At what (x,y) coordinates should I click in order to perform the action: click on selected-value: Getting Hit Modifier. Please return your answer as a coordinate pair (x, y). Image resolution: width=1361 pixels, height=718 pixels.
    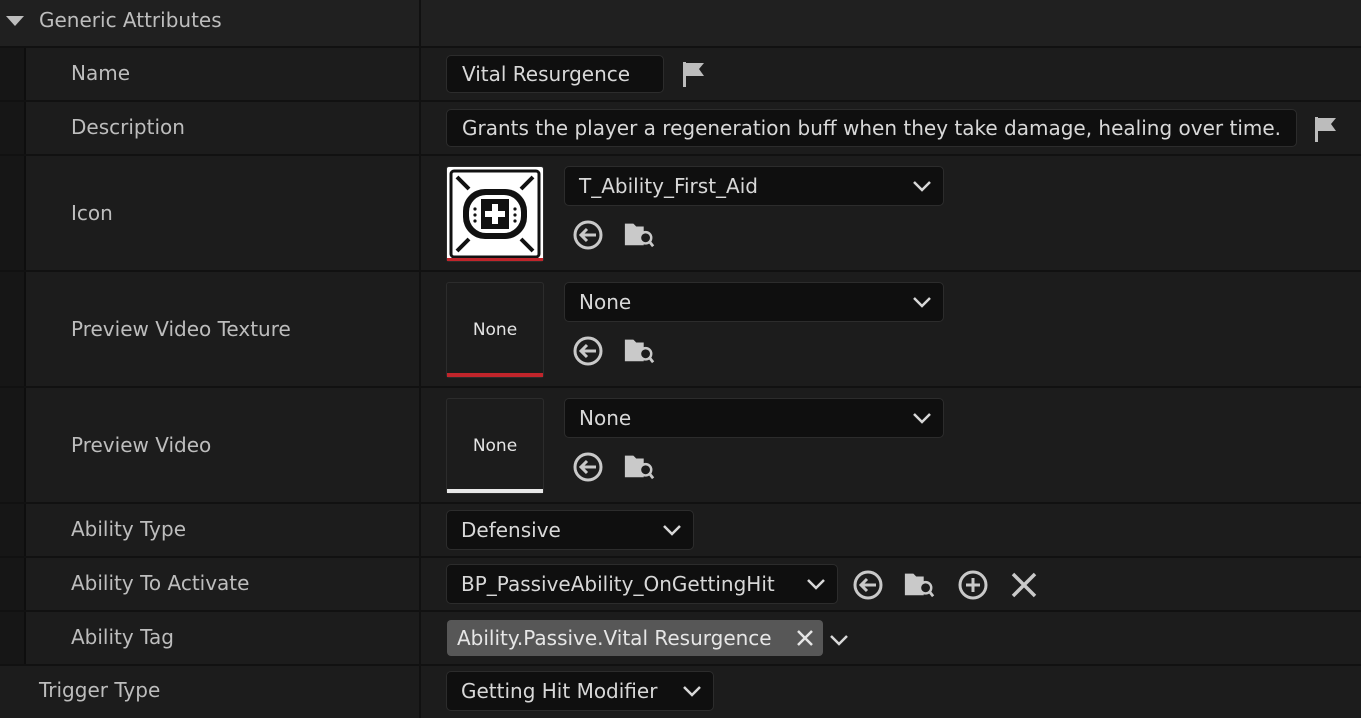
    Looking at the image, I should click on (559, 691).